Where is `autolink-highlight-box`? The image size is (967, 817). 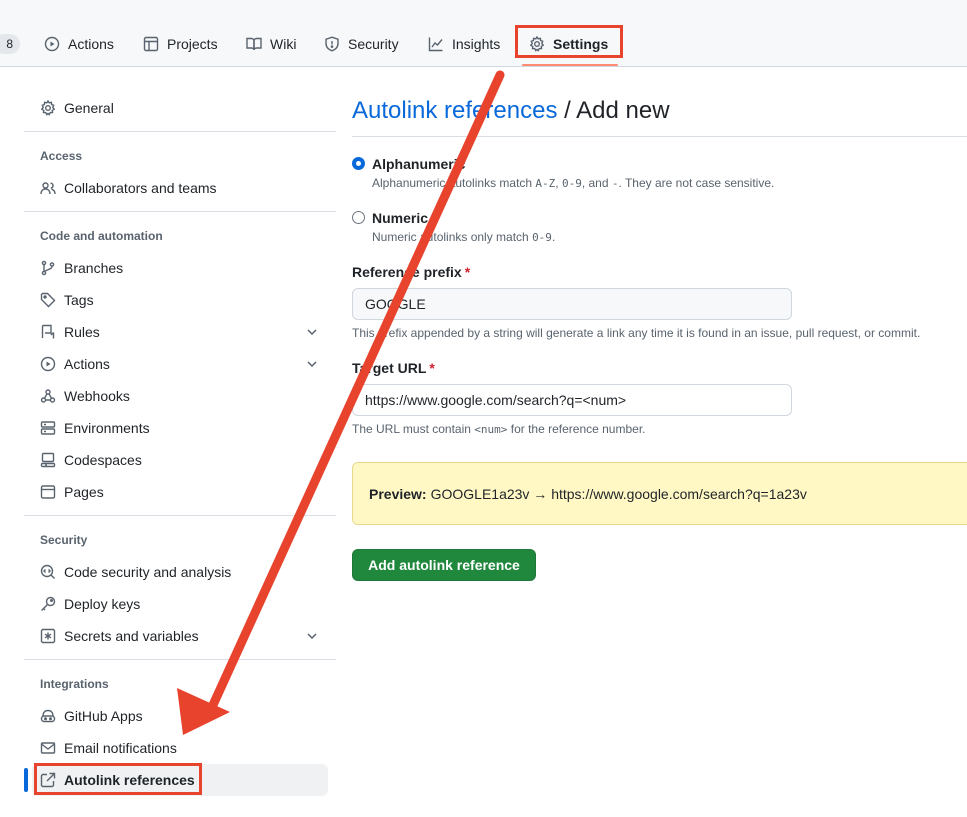 autolink-highlight-box is located at coordinates (118, 779).